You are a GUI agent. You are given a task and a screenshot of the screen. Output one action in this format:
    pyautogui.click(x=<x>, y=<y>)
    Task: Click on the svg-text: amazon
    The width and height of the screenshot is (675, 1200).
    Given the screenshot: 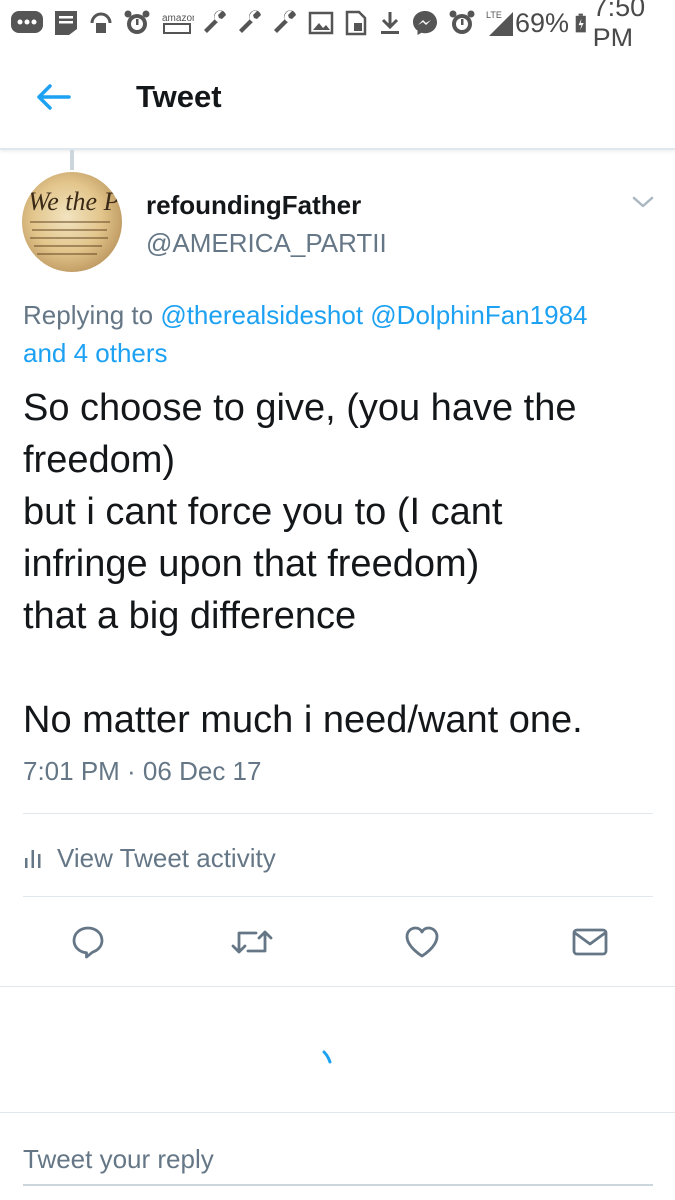 What is the action you would take?
    pyautogui.click(x=178, y=18)
    